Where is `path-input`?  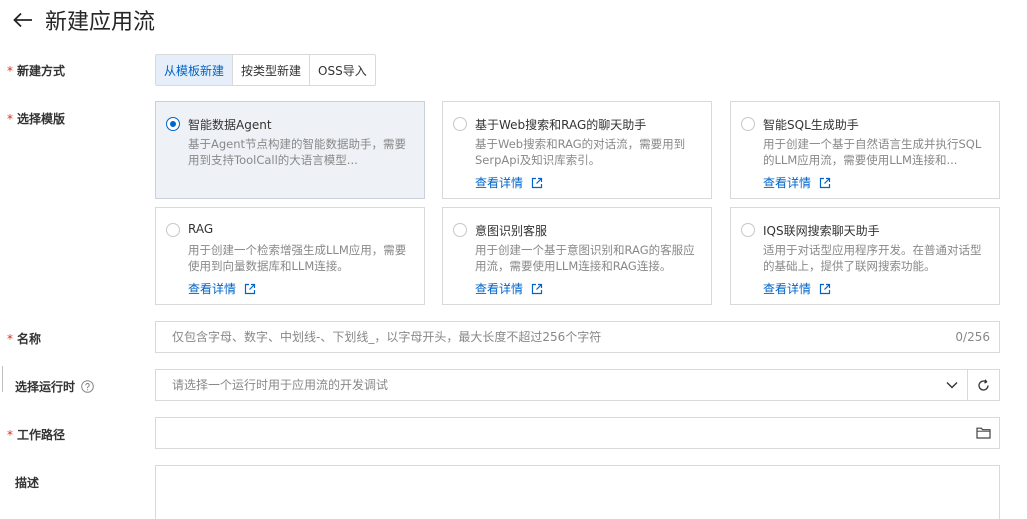
path-input is located at coordinates (561, 433).